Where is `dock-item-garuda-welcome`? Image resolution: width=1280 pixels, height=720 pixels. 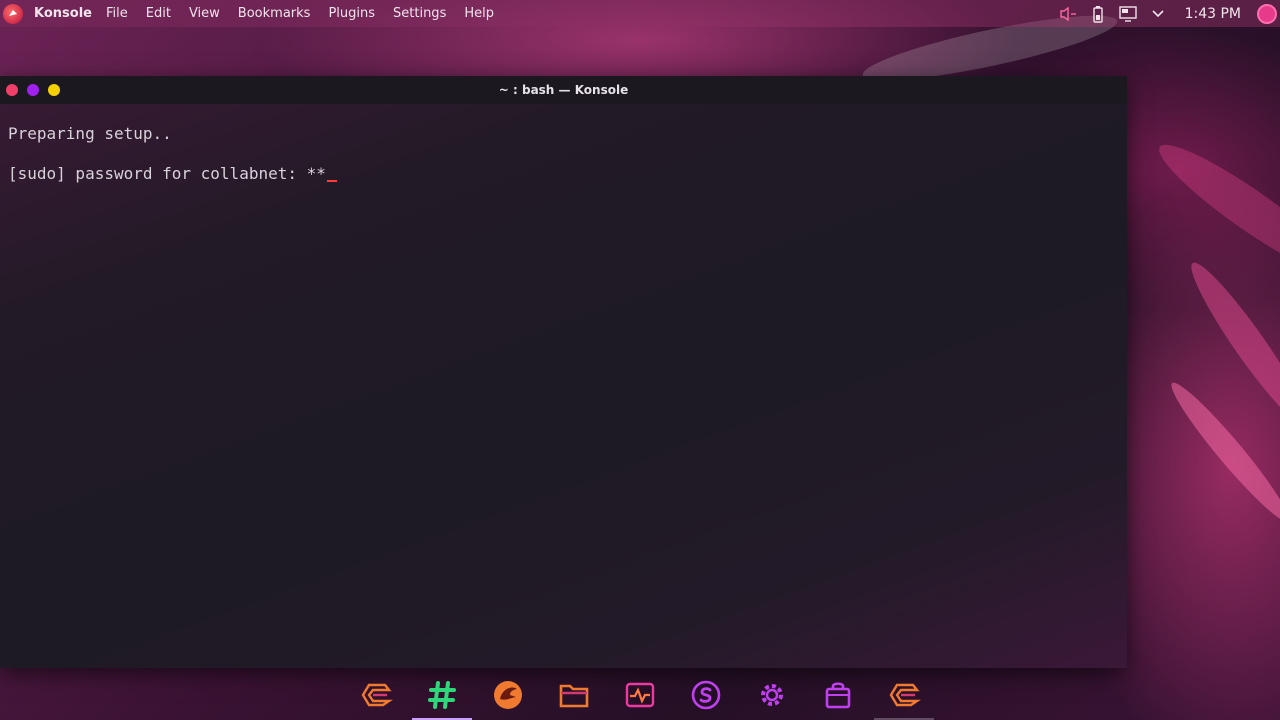 dock-item-garuda-welcome is located at coordinates (376, 695).